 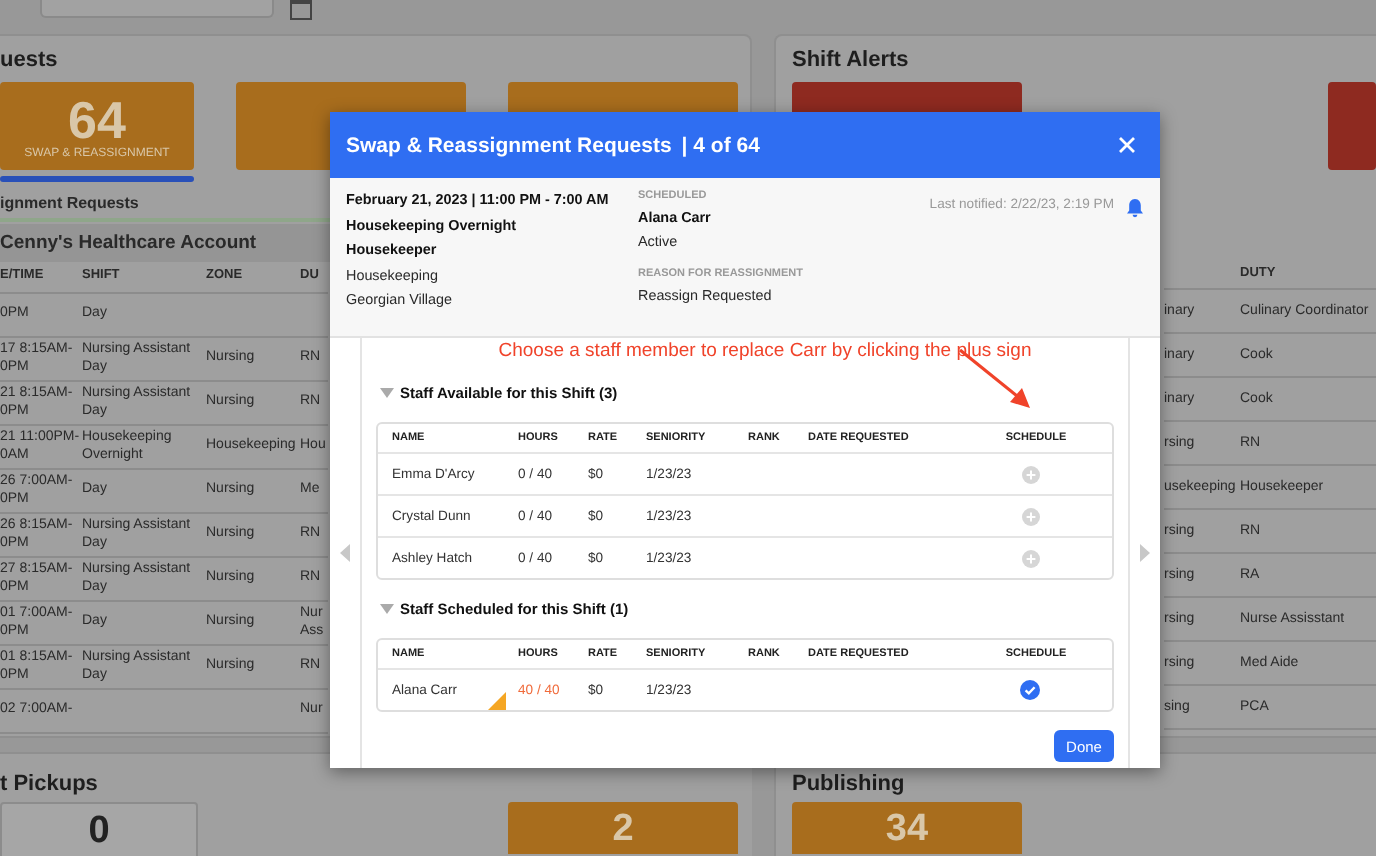 I want to click on panel-title: t Pickups, so click(x=50, y=785).